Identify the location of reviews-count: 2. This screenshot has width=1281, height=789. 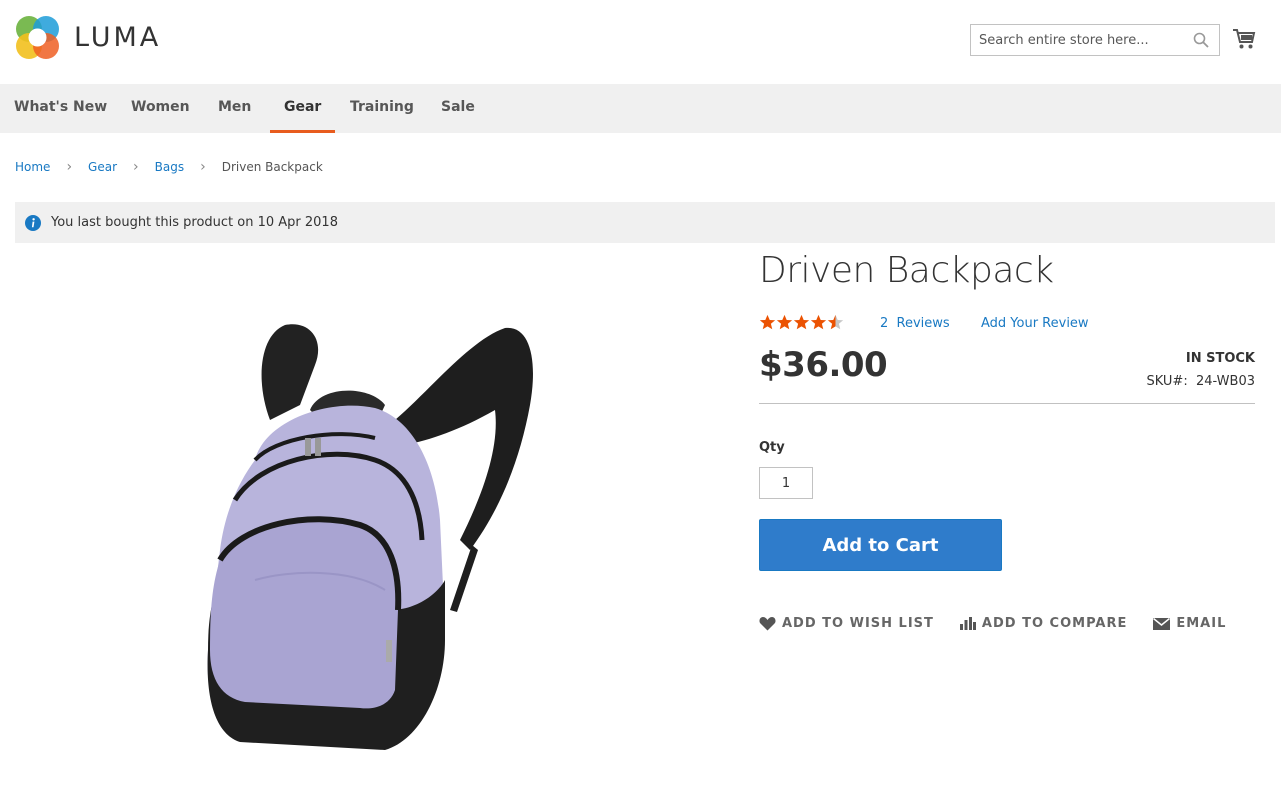
(884, 323).